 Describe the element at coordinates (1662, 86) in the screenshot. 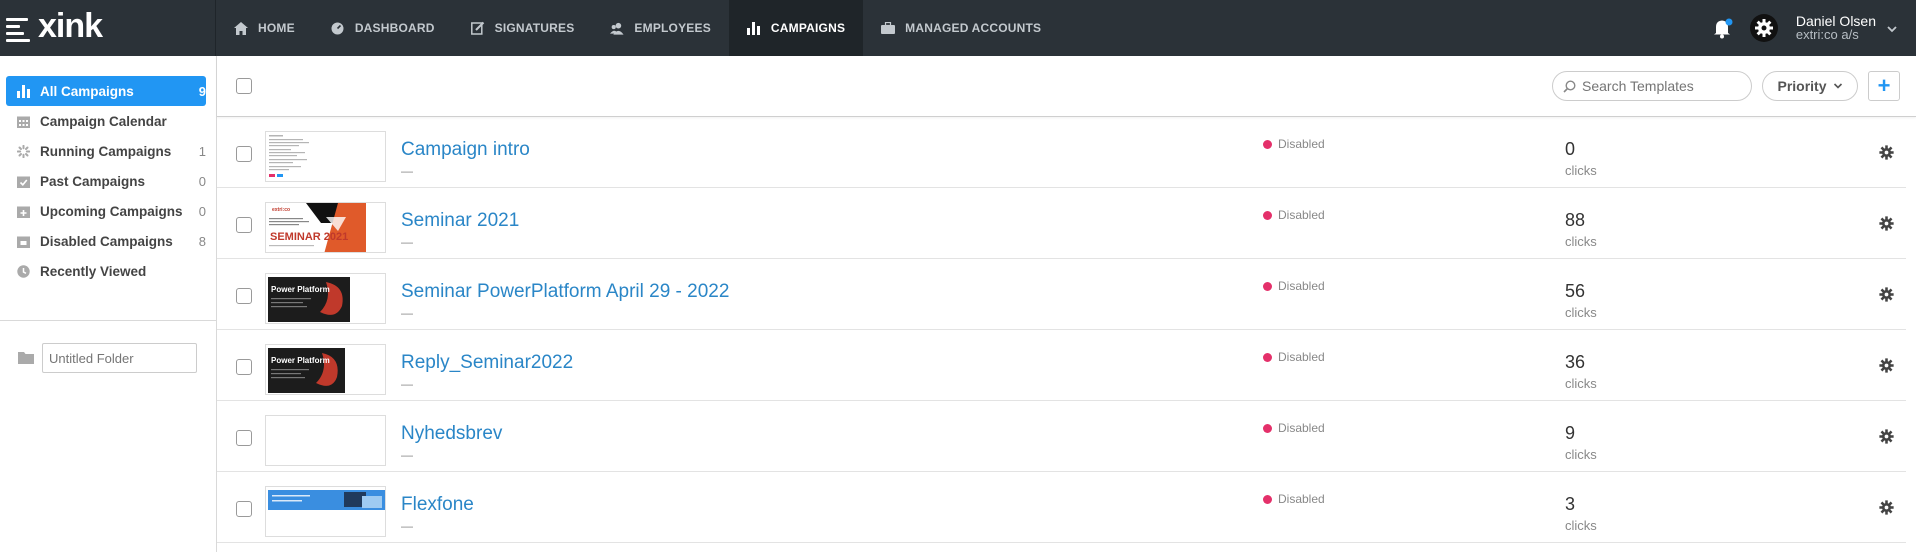

I see `search-input` at that location.